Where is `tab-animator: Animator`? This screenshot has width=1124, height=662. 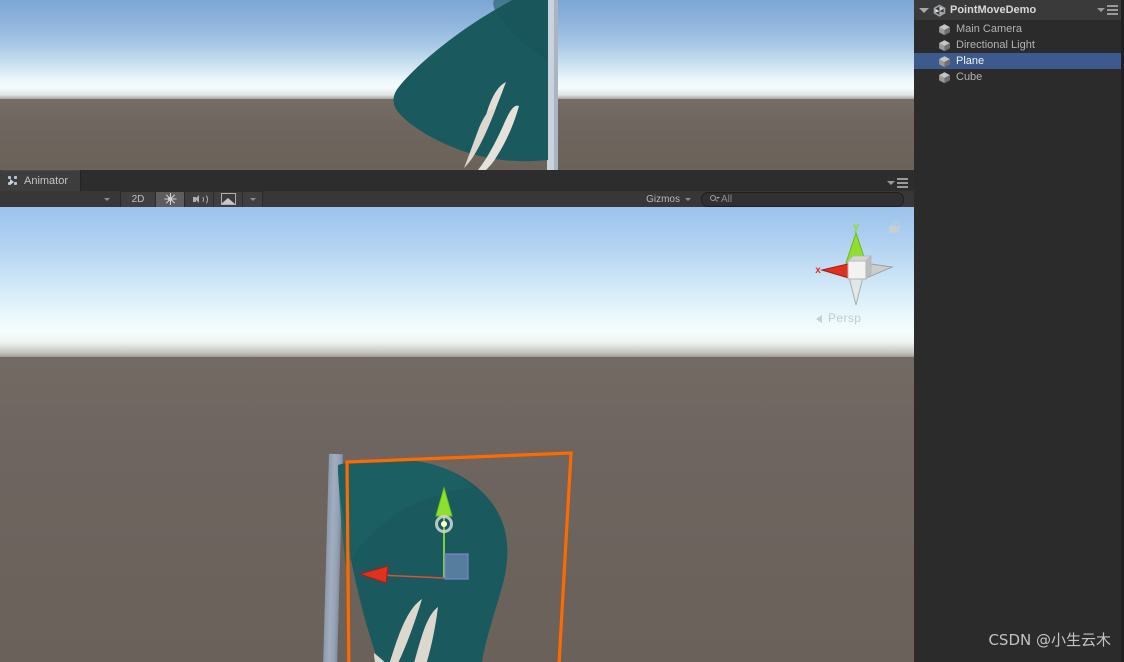 tab-animator: Animator is located at coordinates (41, 180).